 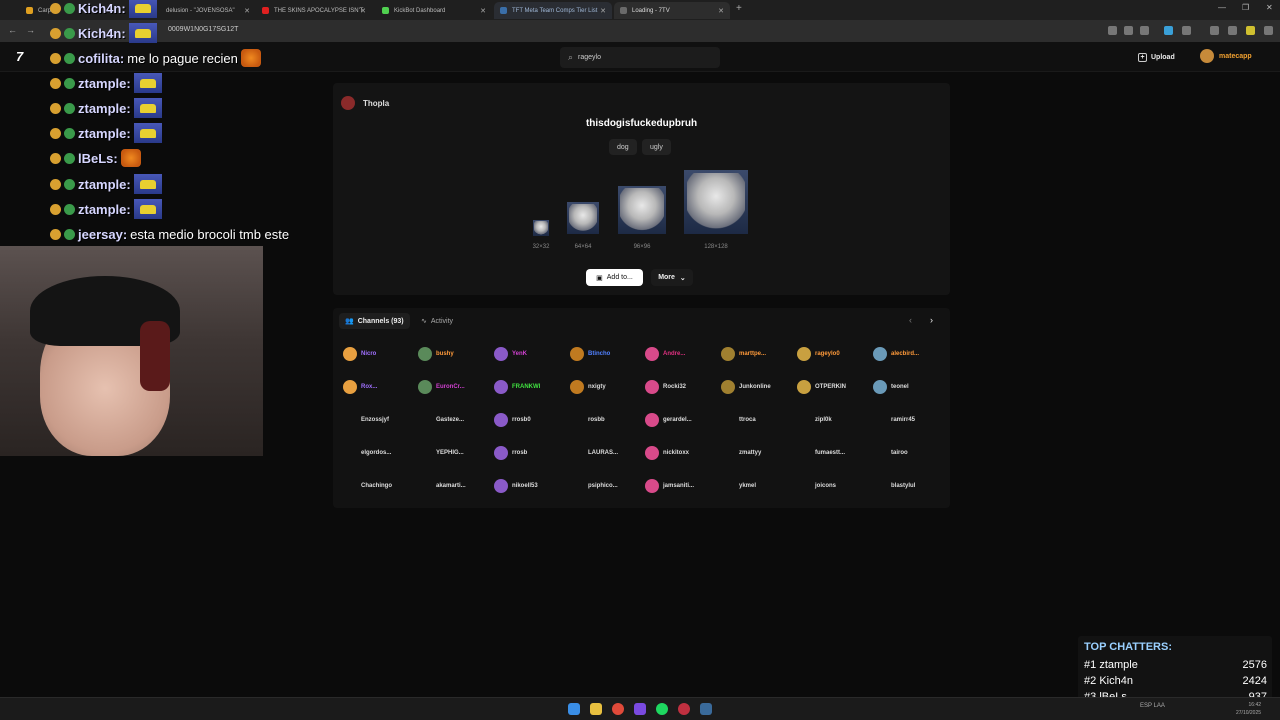 What do you see at coordinates (1144, 30) in the screenshot?
I see `star-icon` at bounding box center [1144, 30].